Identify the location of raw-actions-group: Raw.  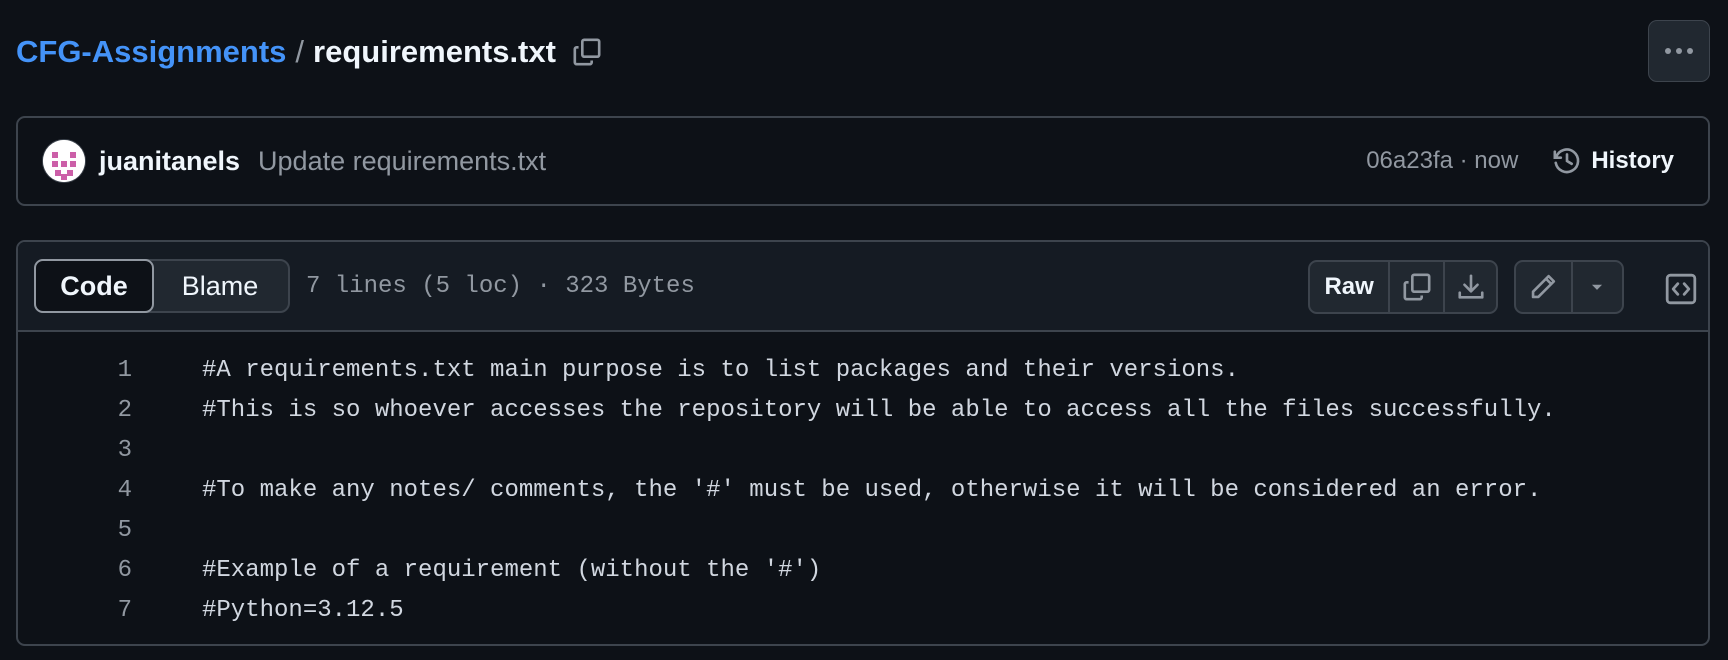
(1403, 287).